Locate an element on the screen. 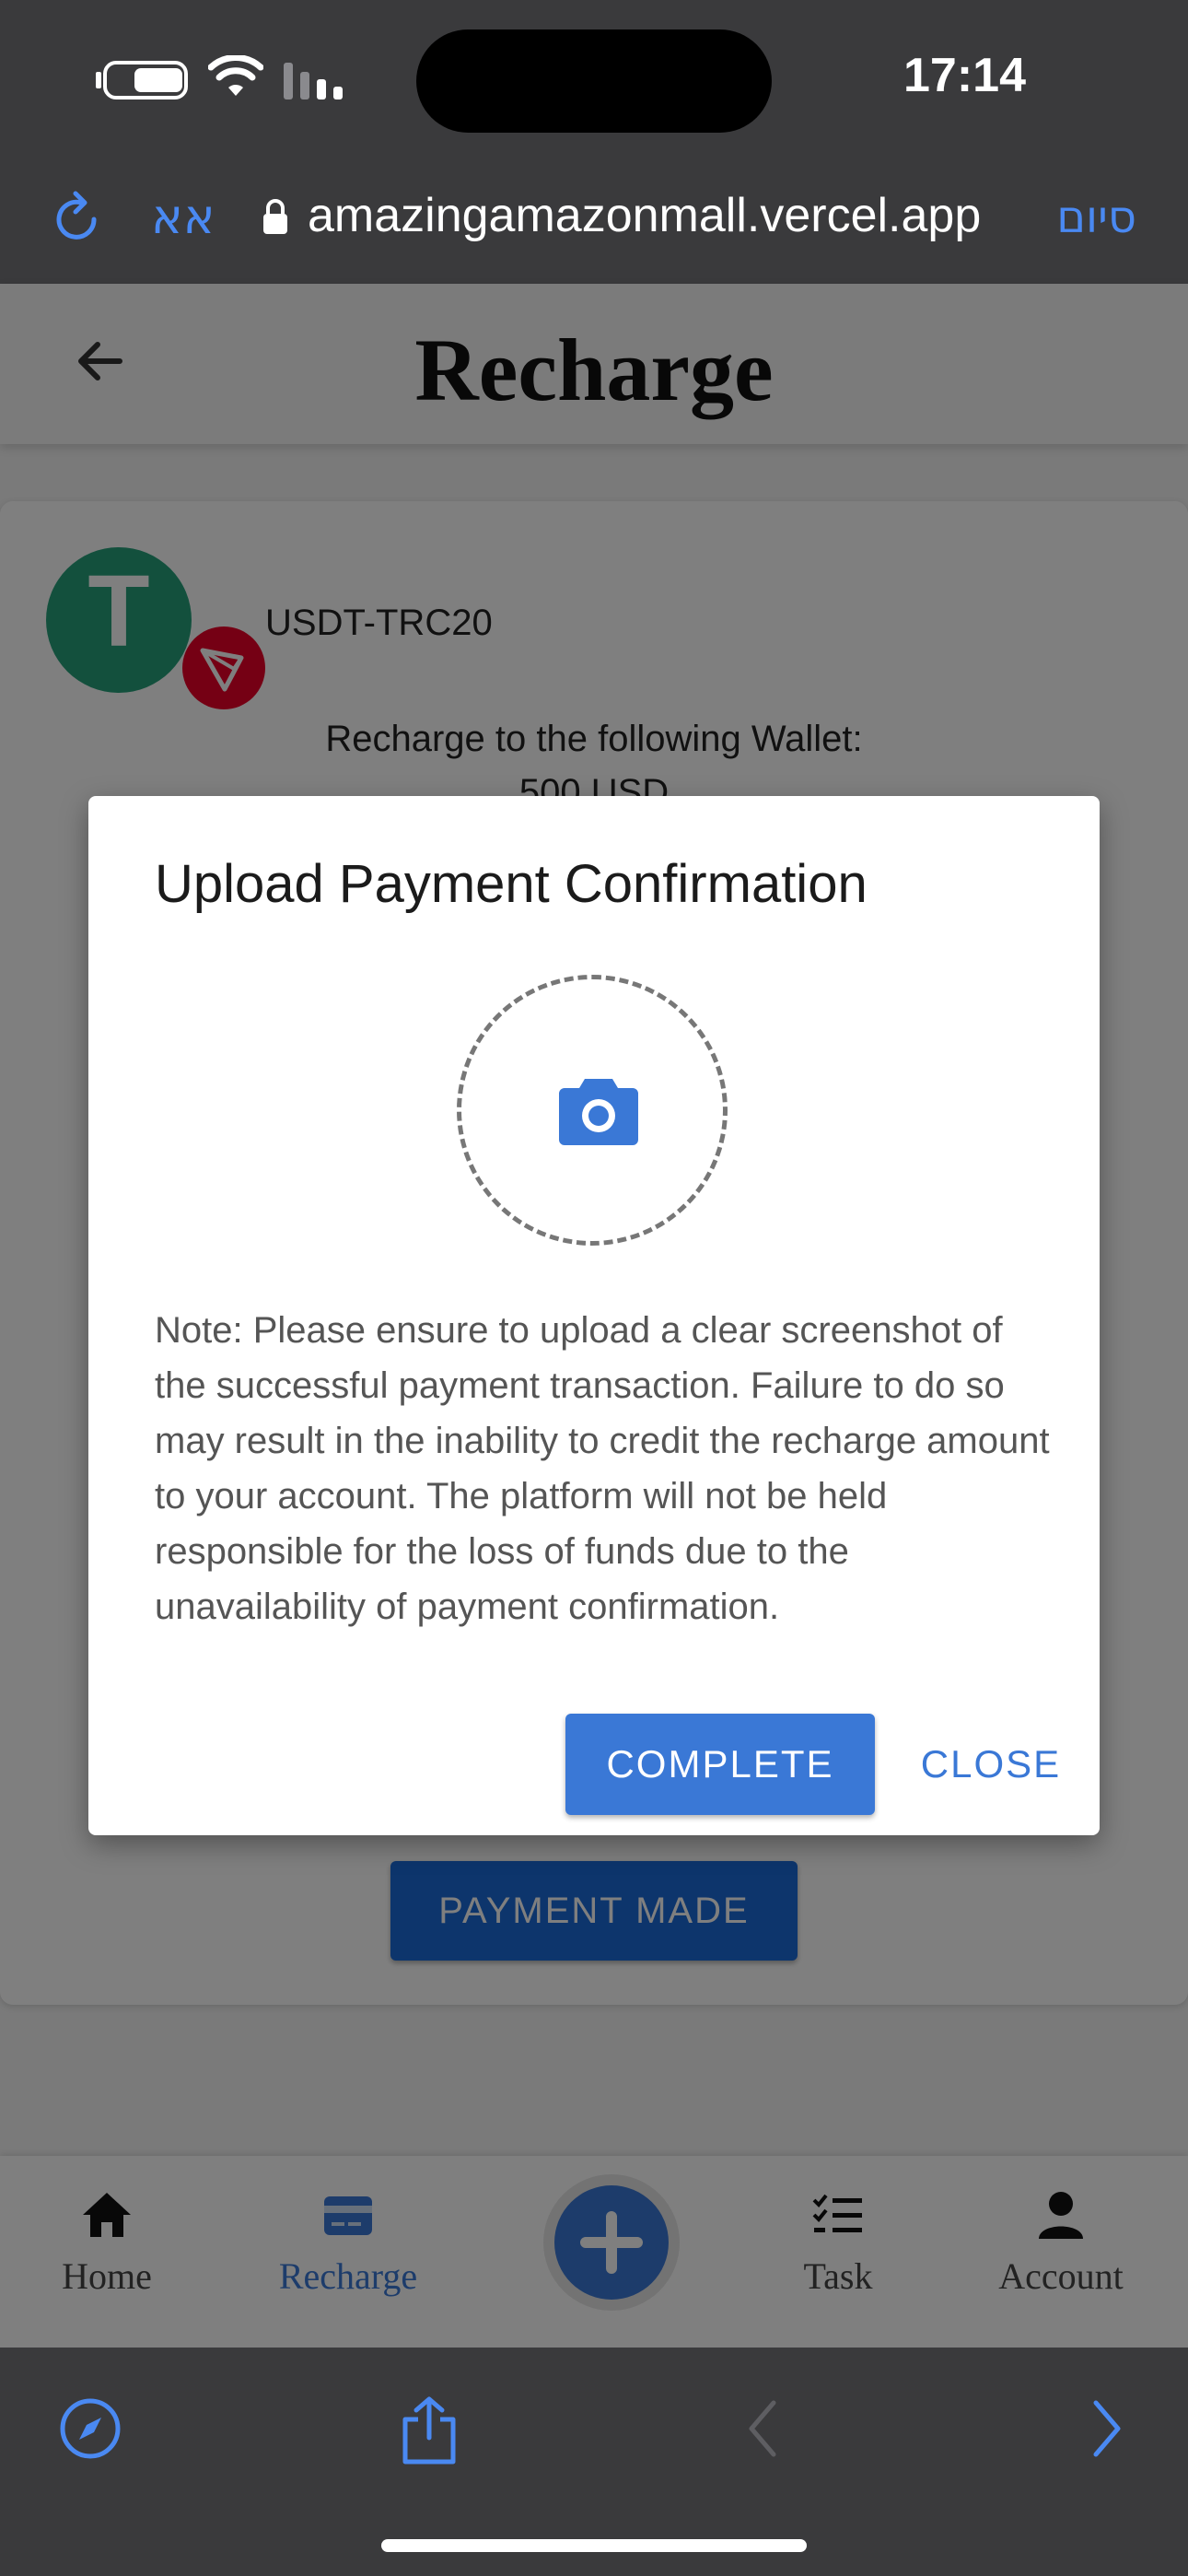 This screenshot has height=2576, width=1188. dialog-title: Upload Payment Confirmation is located at coordinates (511, 884).